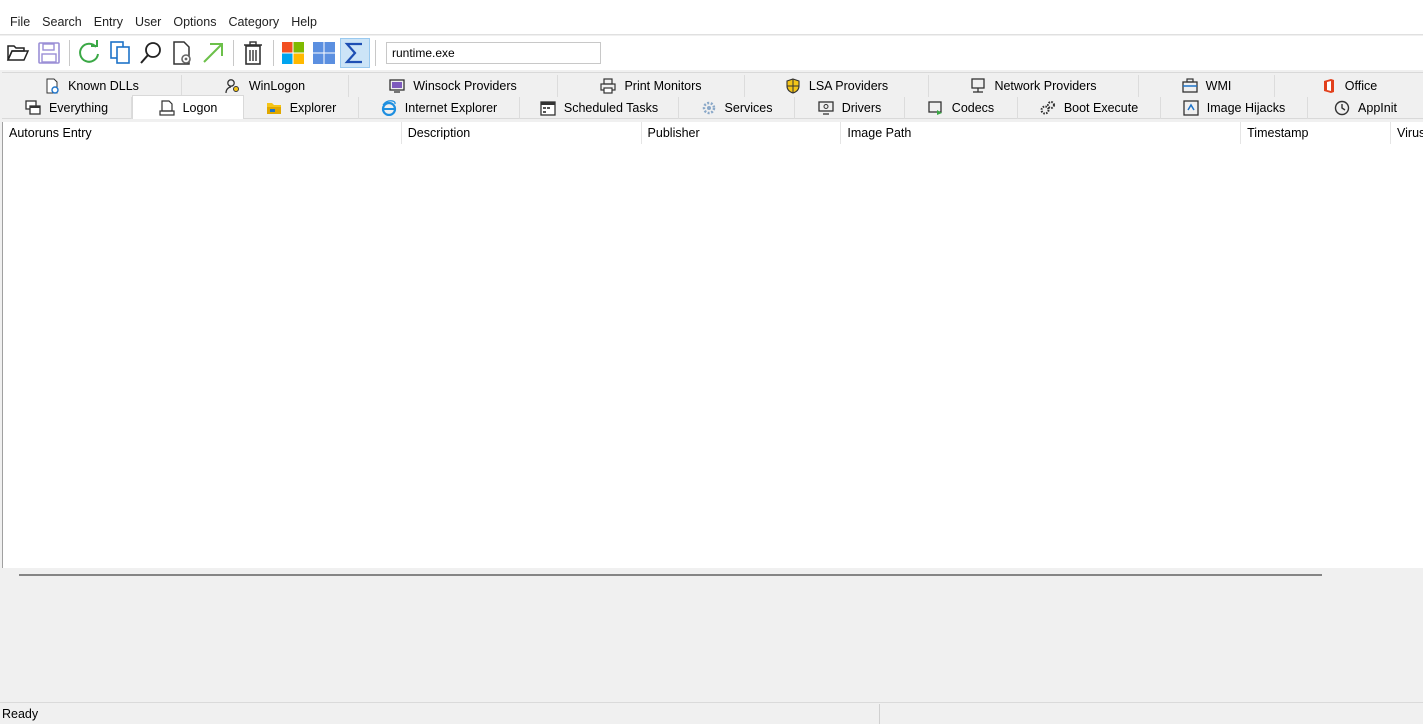 This screenshot has height=724, width=1423. I want to click on gears-icon, so click(1047, 108).